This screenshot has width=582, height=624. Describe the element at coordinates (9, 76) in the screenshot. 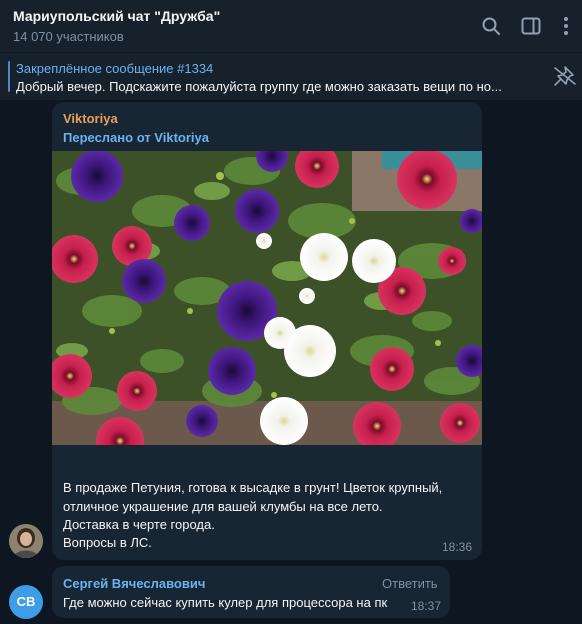

I see `pinned-accent-bar` at that location.